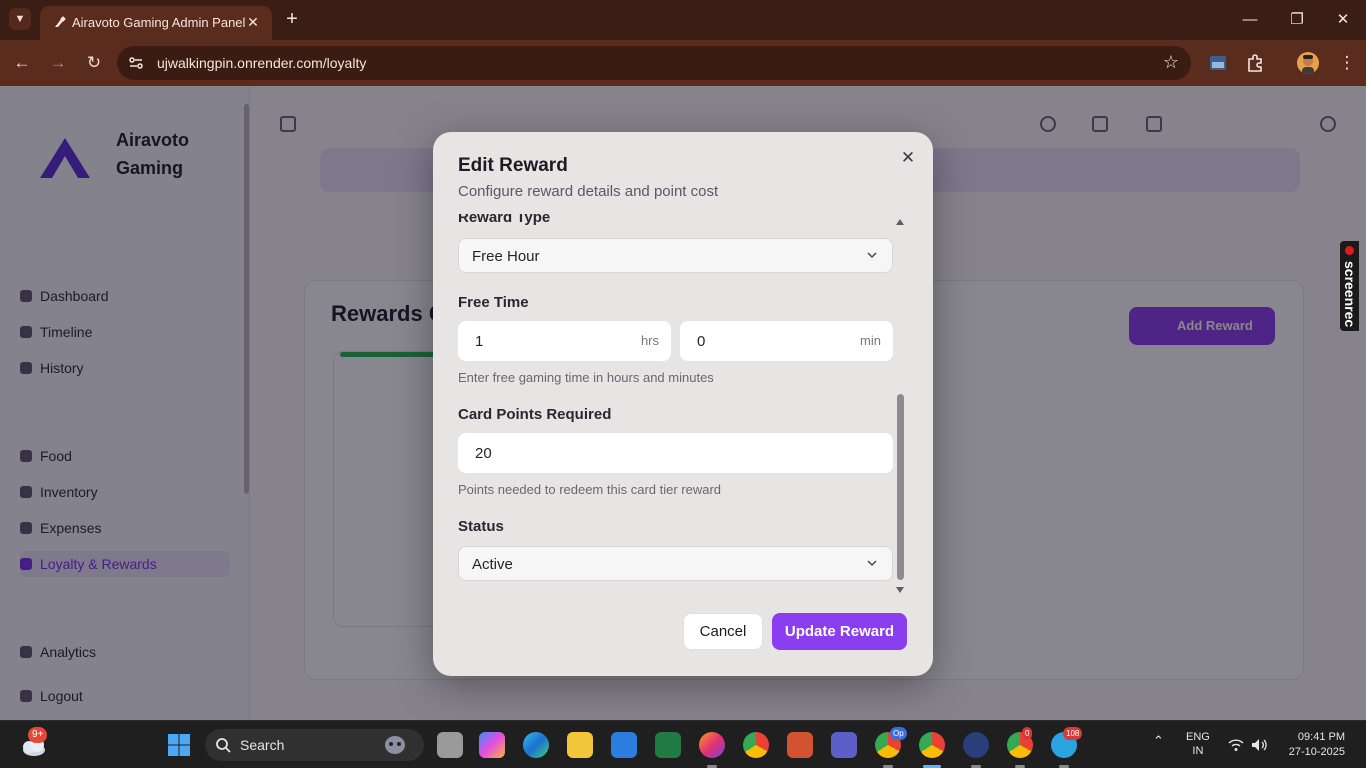  Describe the element at coordinates (253, 22) in the screenshot. I see `tab-close-icon: ✕` at that location.